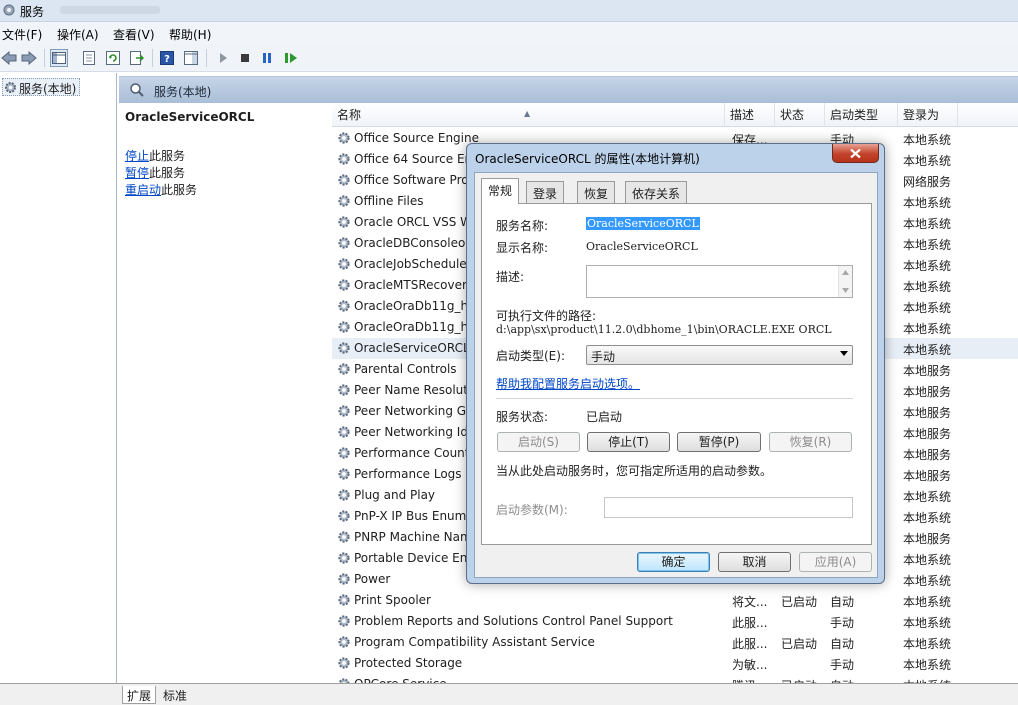 The width and height of the screenshot is (1018, 705). I want to click on list-header: 名称 ▲ 描述 状态 启动类型 登录为, so click(675, 115).